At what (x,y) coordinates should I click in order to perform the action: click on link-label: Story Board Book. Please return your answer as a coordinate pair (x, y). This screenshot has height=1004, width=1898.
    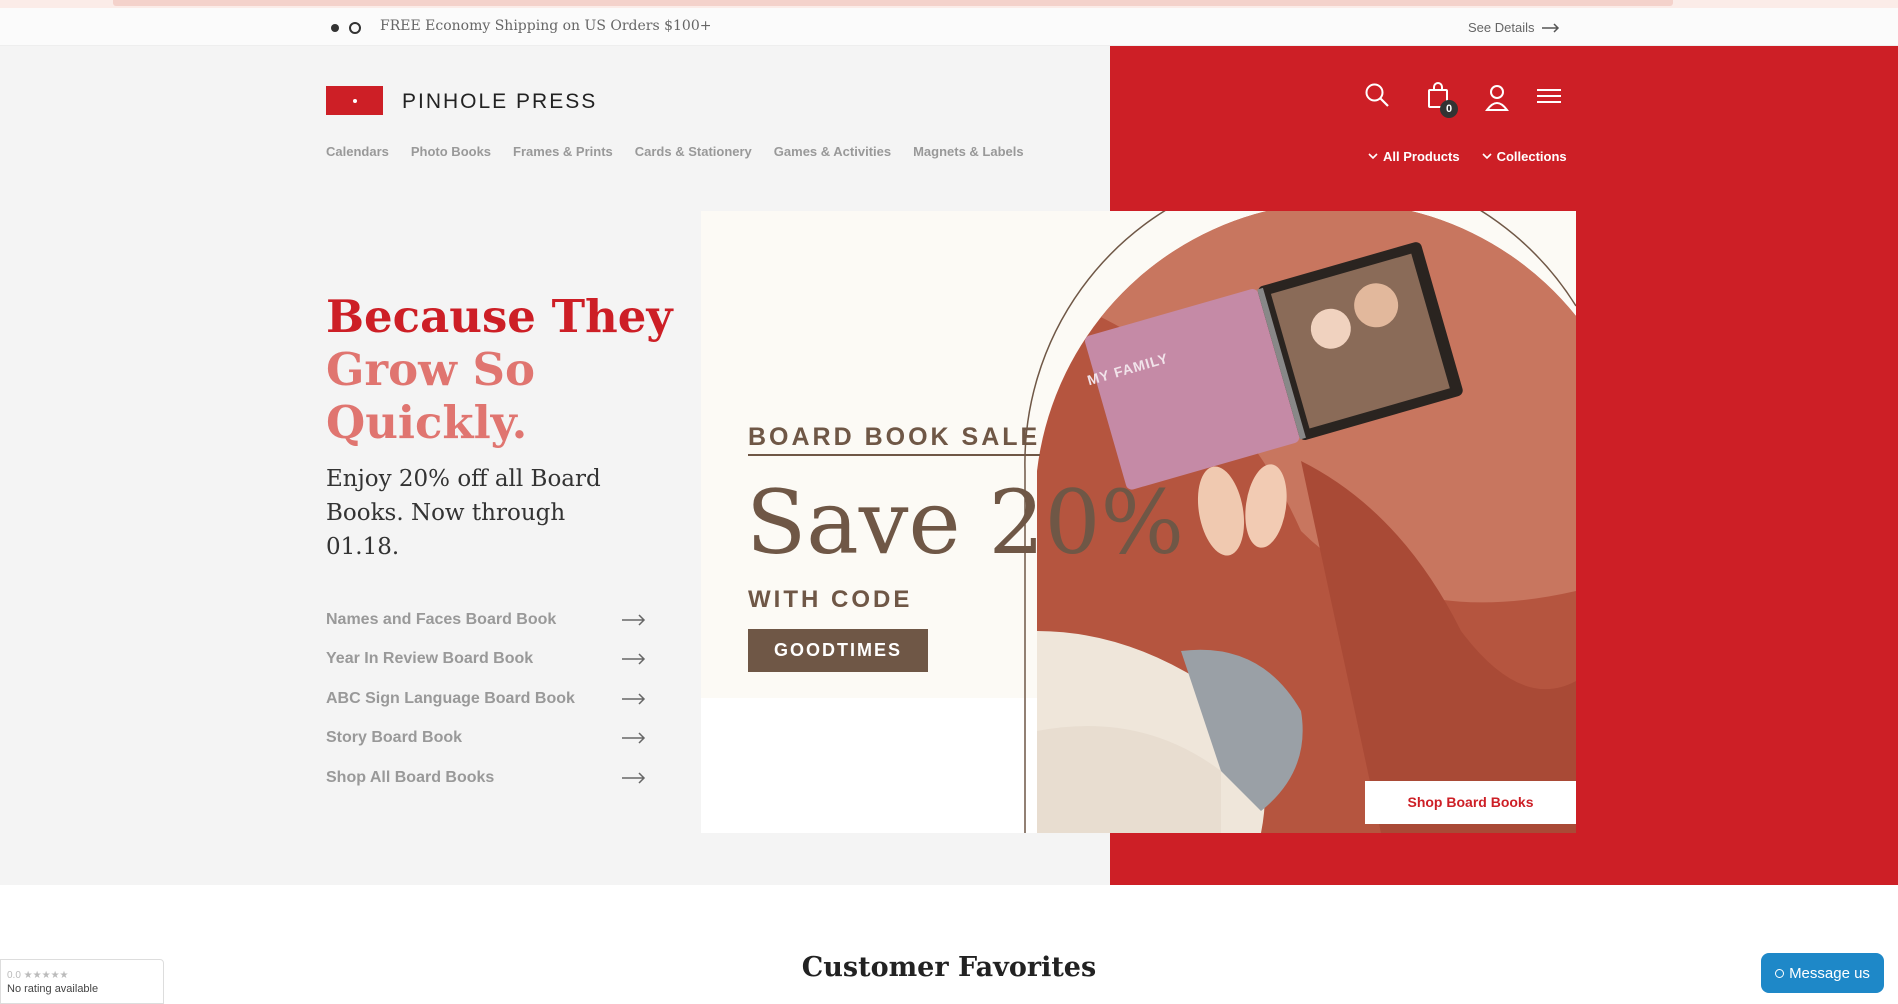
    Looking at the image, I should click on (394, 738).